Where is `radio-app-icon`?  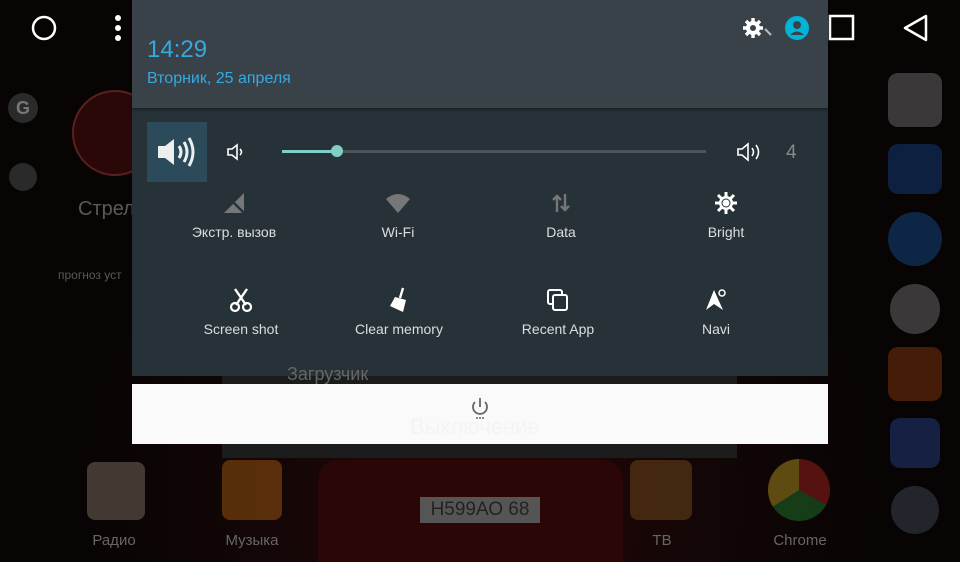
radio-app-icon is located at coordinates (116, 491).